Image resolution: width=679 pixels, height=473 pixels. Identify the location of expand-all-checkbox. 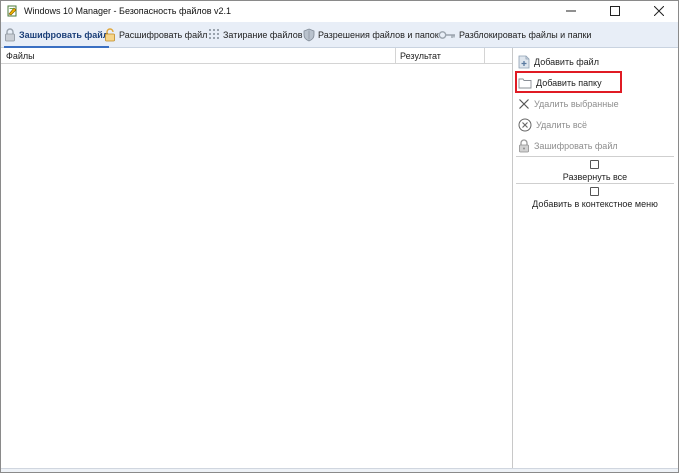
(594, 164).